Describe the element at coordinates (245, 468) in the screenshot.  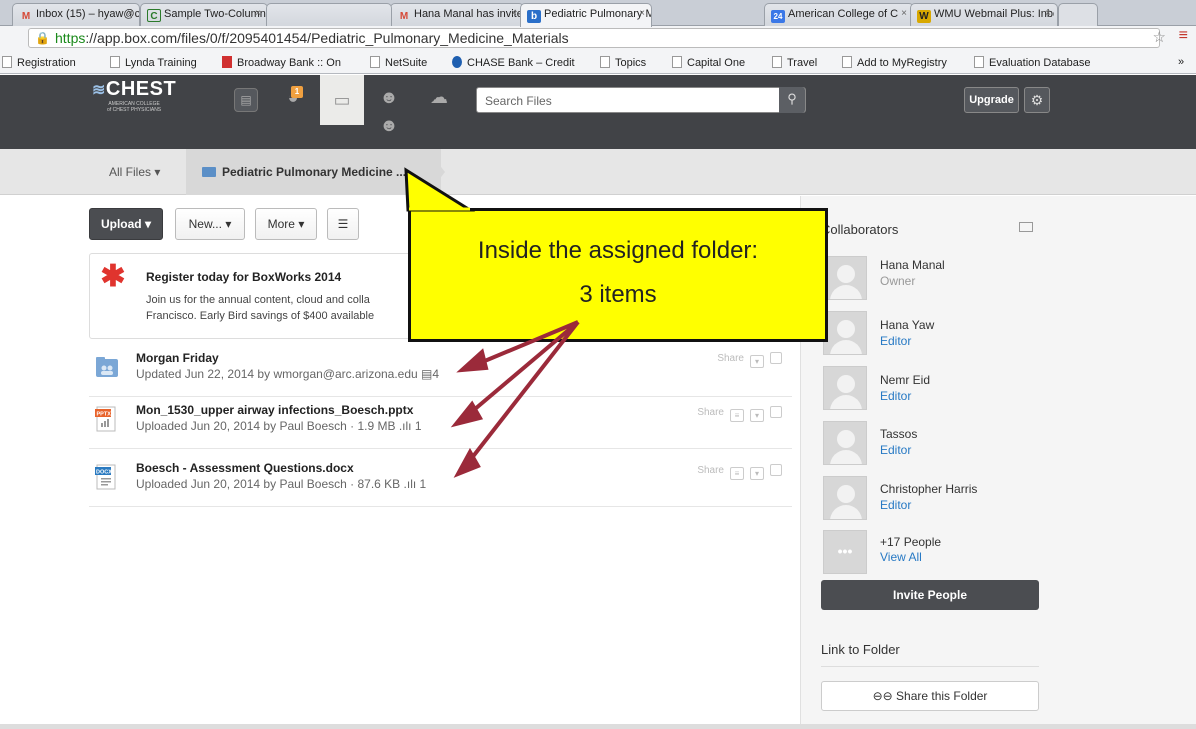
I see `file-name: Boesch - Assessment Questions.docx` at that location.